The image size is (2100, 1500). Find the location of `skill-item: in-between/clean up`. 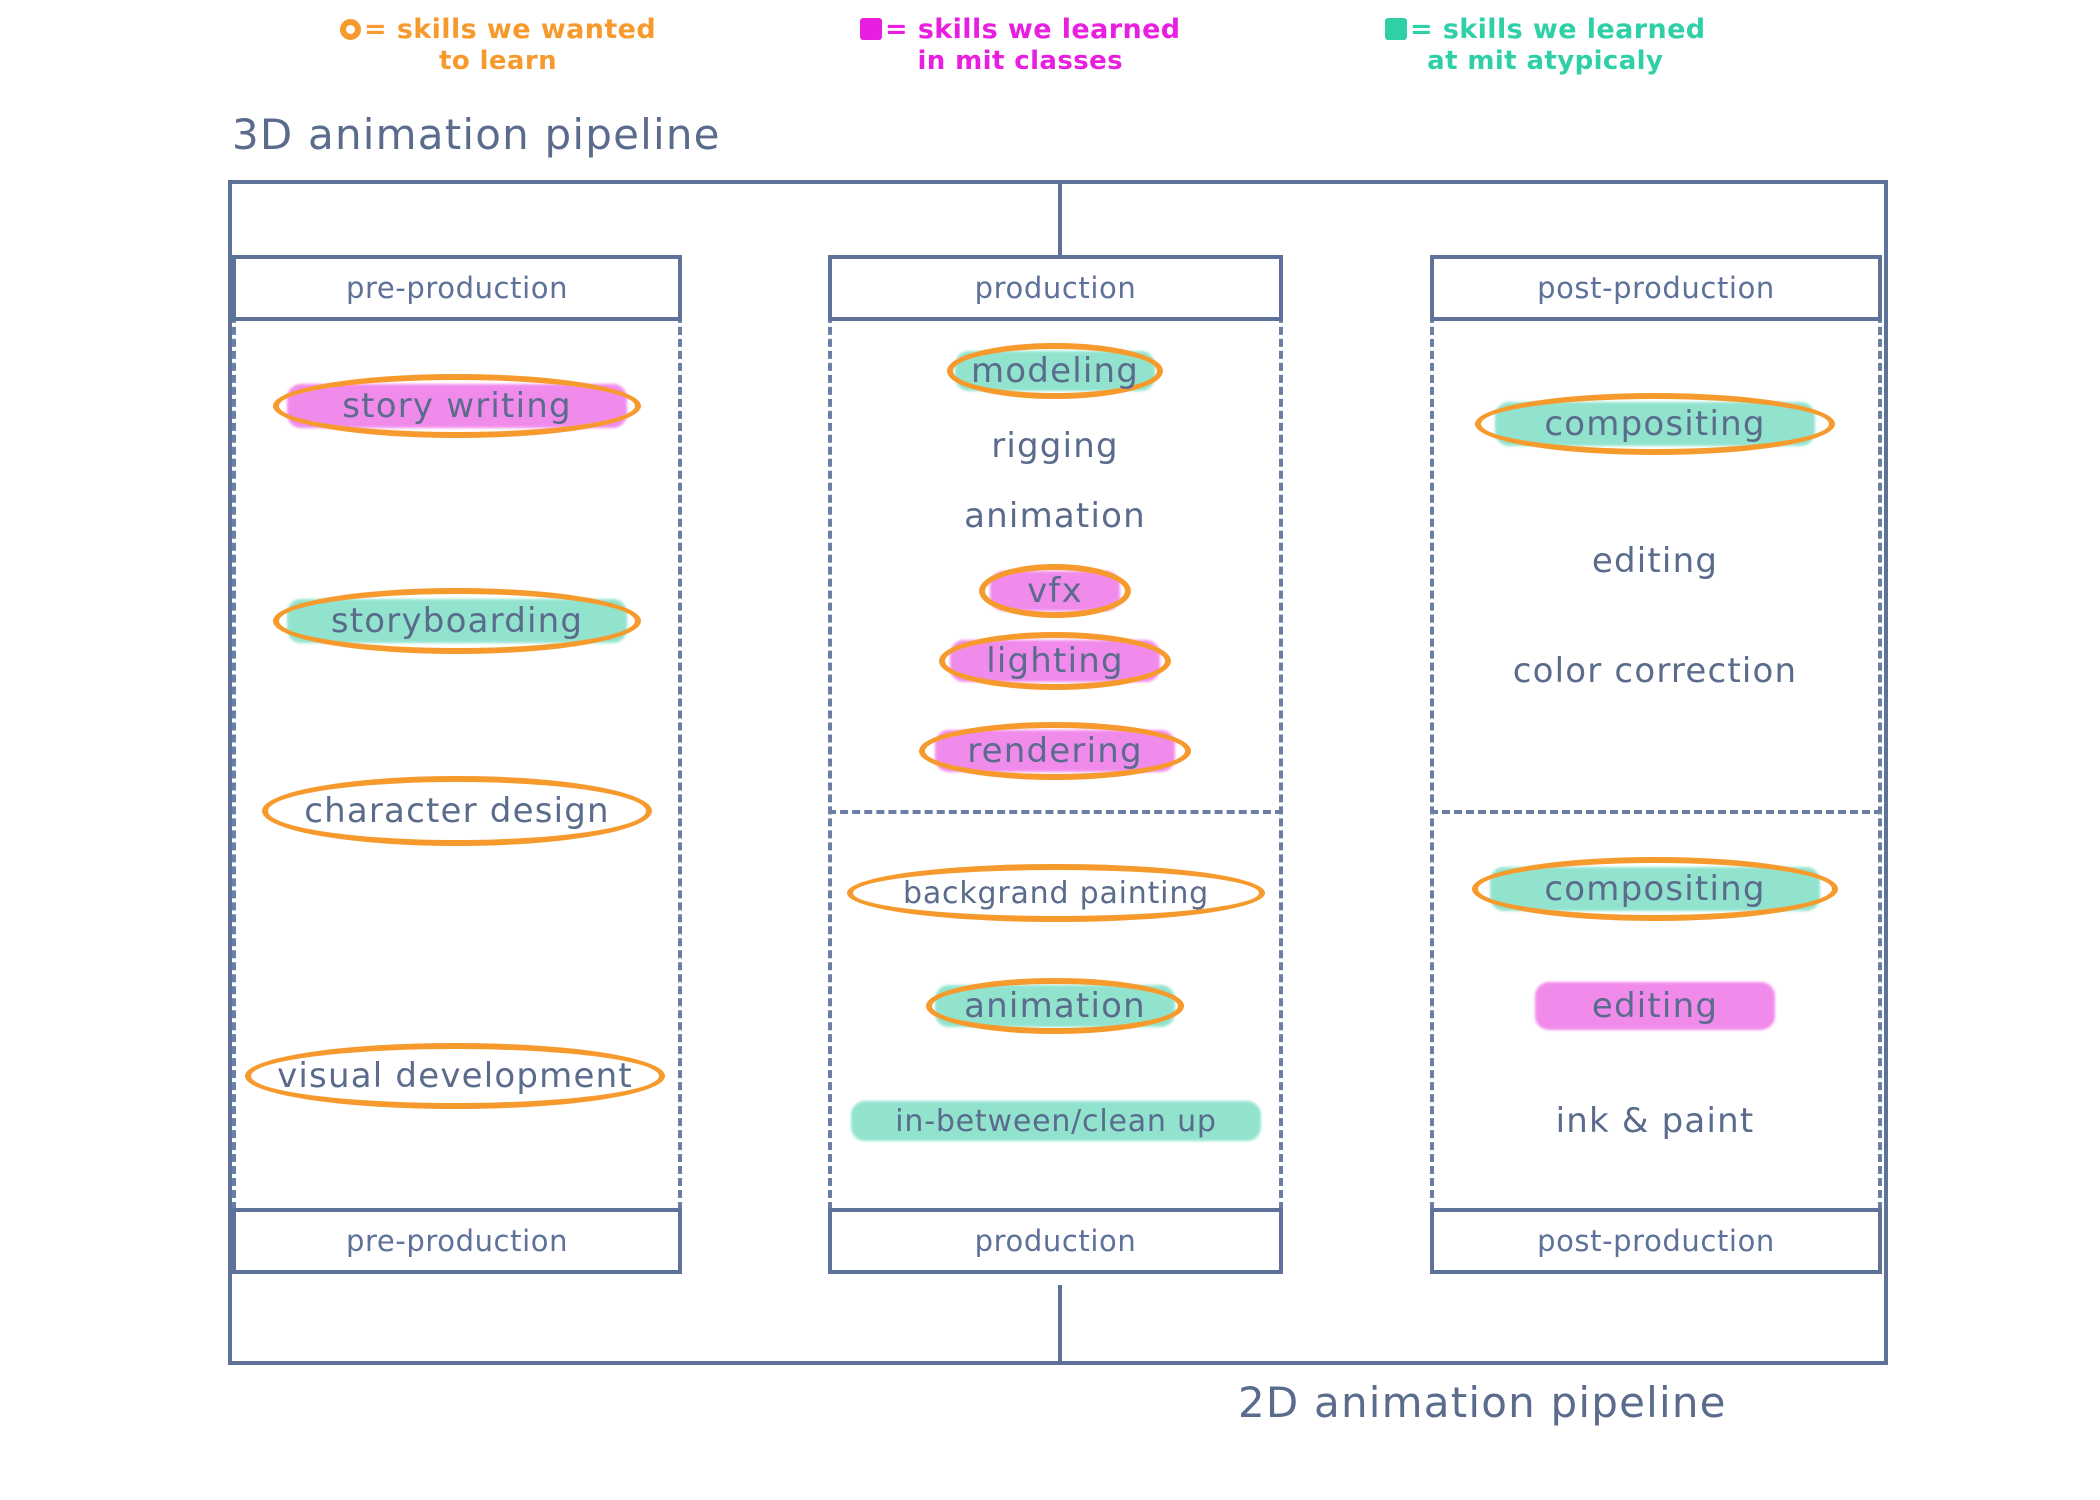

skill-item: in-between/clean up is located at coordinates (1056, 1121).